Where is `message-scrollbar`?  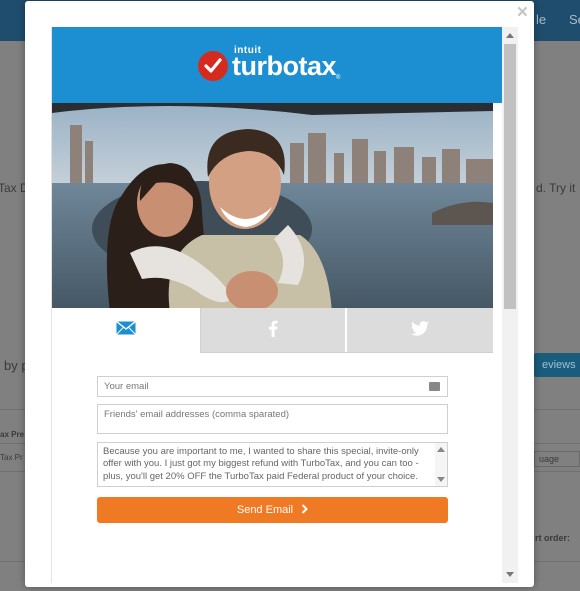 message-scrollbar is located at coordinates (441, 464).